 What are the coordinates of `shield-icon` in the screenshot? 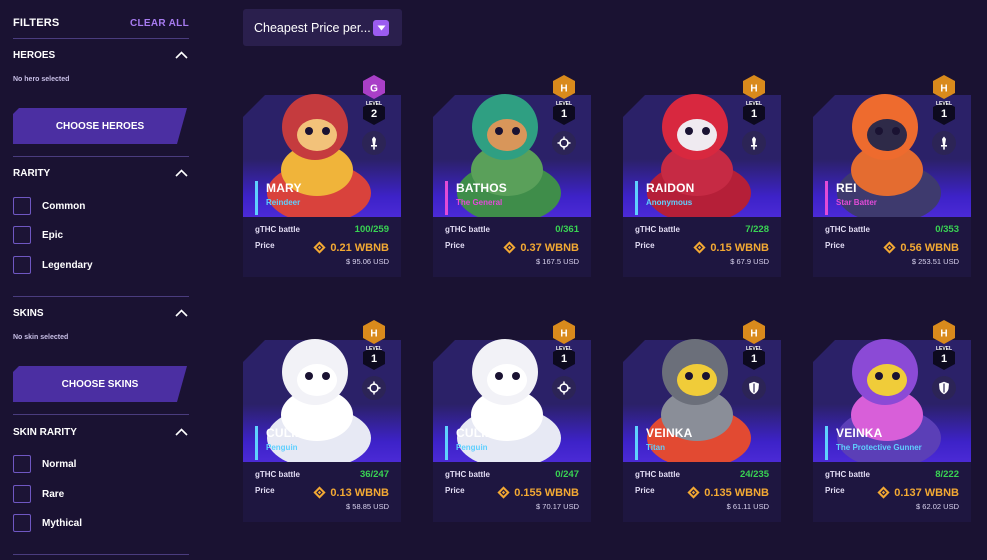 It's located at (944, 388).